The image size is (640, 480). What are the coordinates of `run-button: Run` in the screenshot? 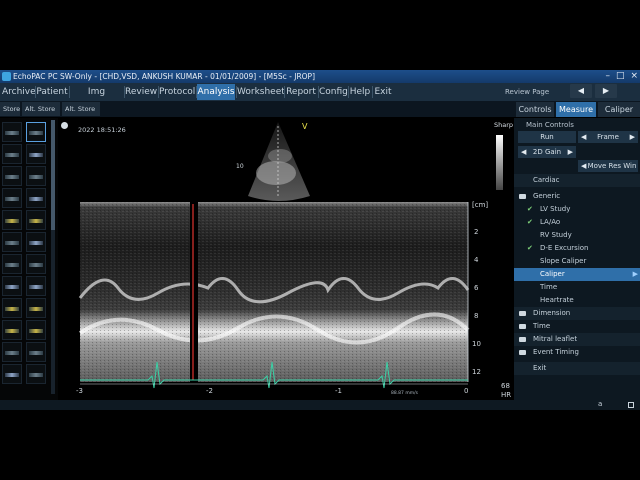 It's located at (547, 137).